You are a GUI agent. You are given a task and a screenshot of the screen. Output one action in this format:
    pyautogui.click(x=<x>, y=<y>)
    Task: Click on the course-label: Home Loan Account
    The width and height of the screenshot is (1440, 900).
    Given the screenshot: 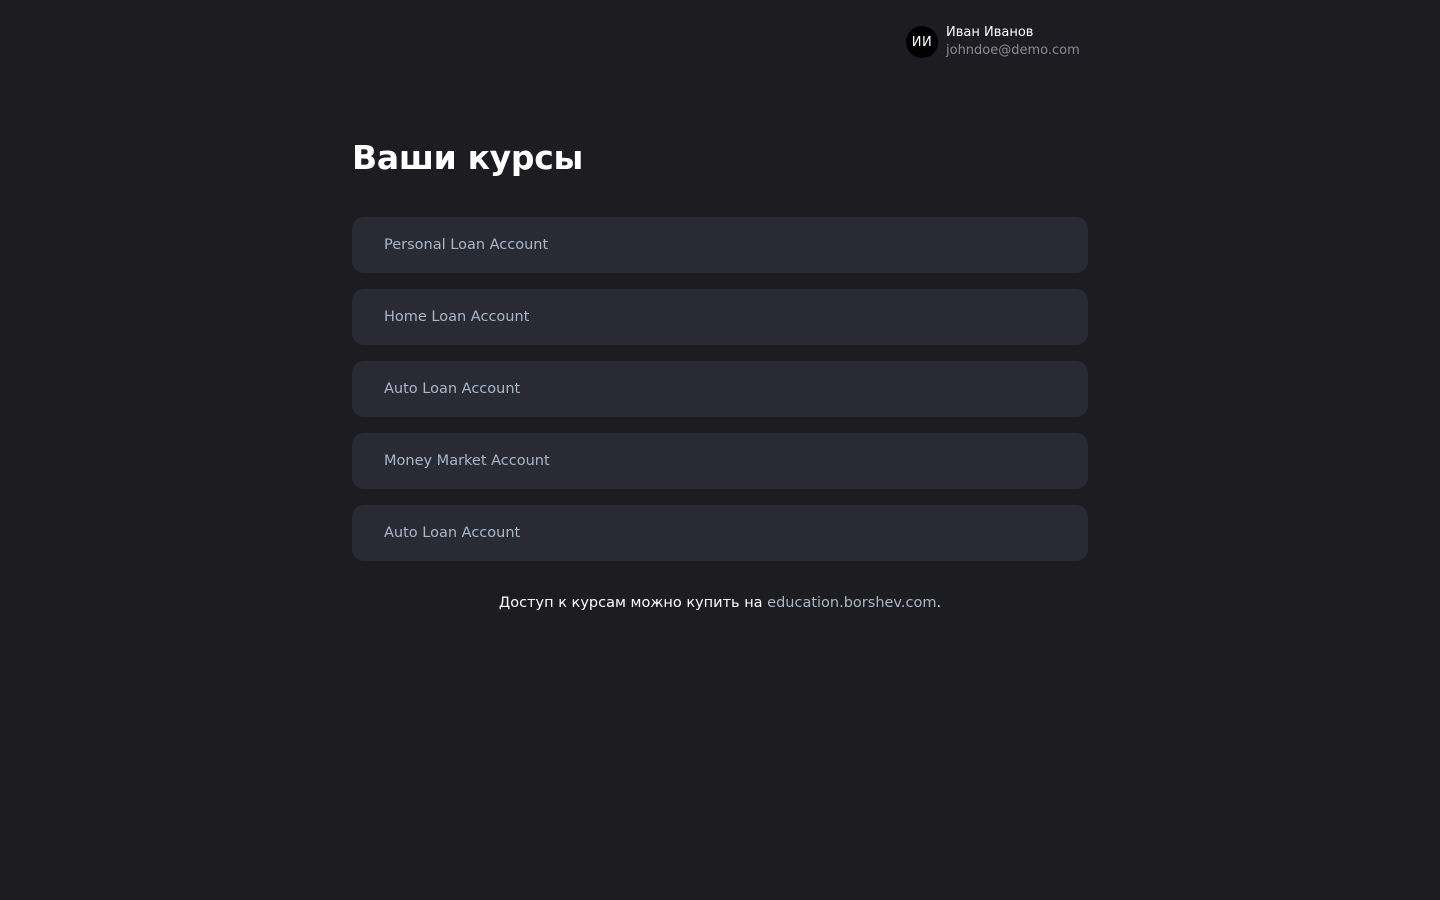 What is the action you would take?
    pyautogui.click(x=457, y=317)
    